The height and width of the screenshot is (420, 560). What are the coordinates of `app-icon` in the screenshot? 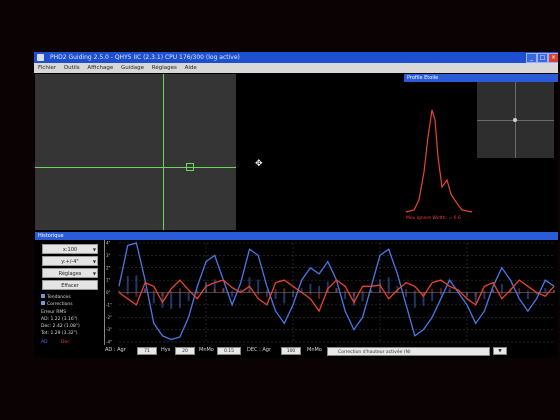 It's located at (40, 57).